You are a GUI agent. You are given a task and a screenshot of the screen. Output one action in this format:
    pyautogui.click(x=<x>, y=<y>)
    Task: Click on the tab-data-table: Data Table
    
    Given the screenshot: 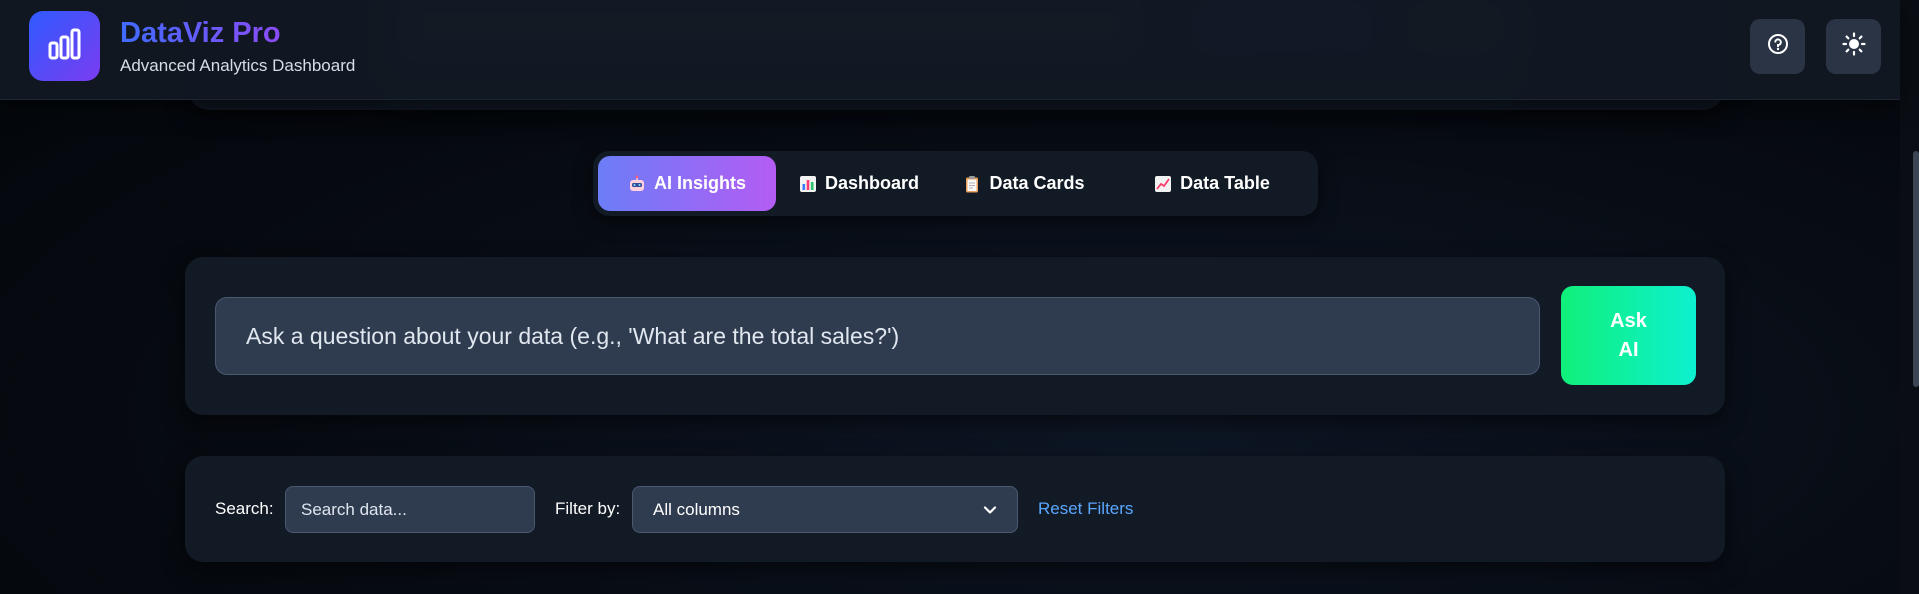 What is the action you would take?
    pyautogui.click(x=1212, y=183)
    